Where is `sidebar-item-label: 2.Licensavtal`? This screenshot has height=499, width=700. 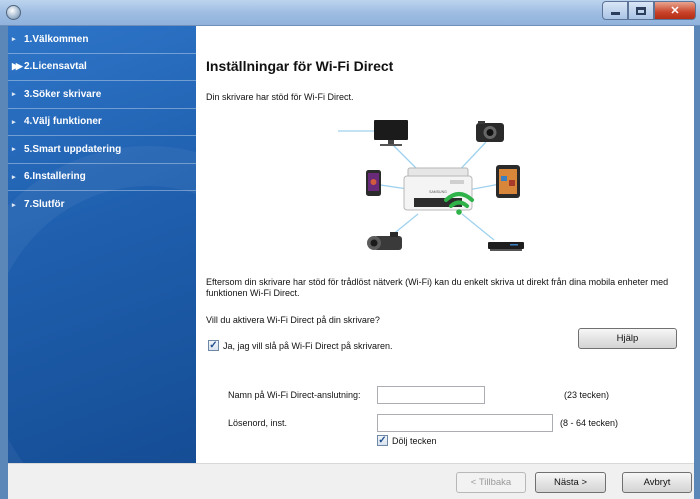 sidebar-item-label: 2.Licensavtal is located at coordinates (55, 67).